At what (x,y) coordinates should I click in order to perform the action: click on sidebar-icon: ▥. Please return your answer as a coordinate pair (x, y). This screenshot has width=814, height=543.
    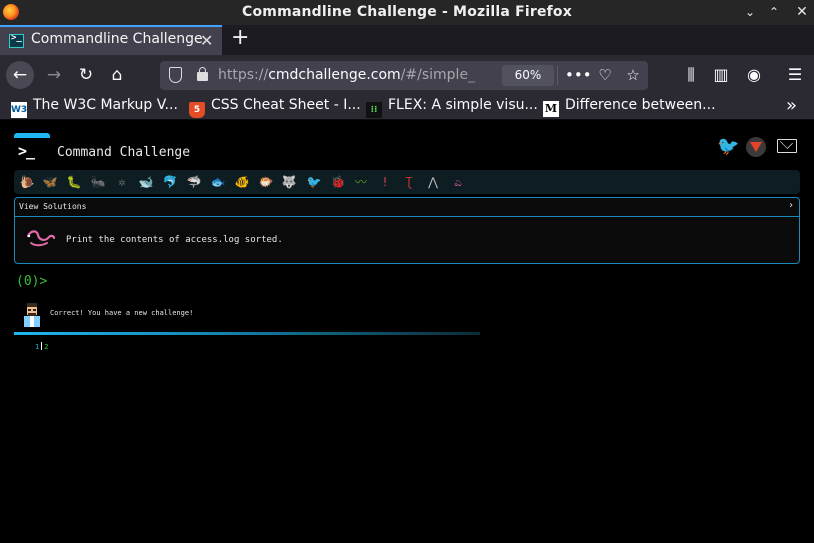
    Looking at the image, I should click on (721, 75).